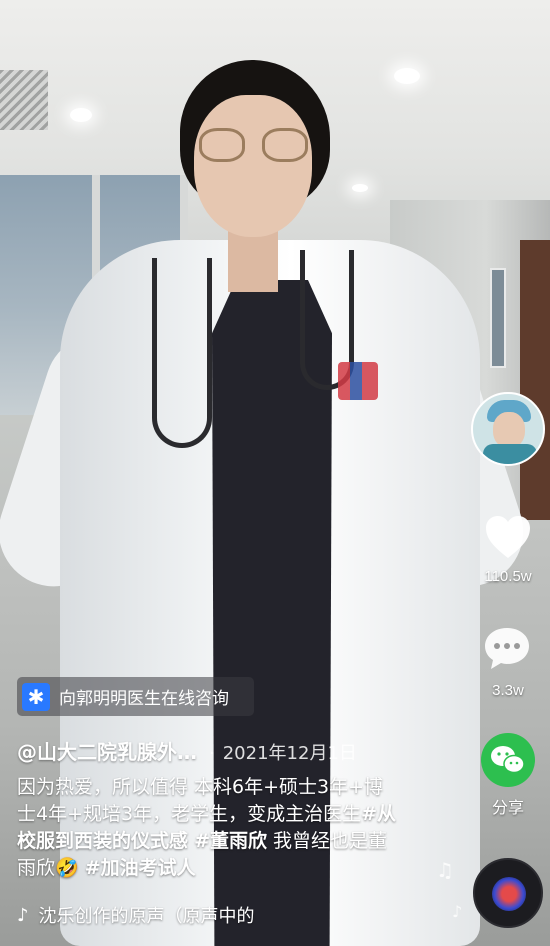  I want to click on face, so click(253, 166).